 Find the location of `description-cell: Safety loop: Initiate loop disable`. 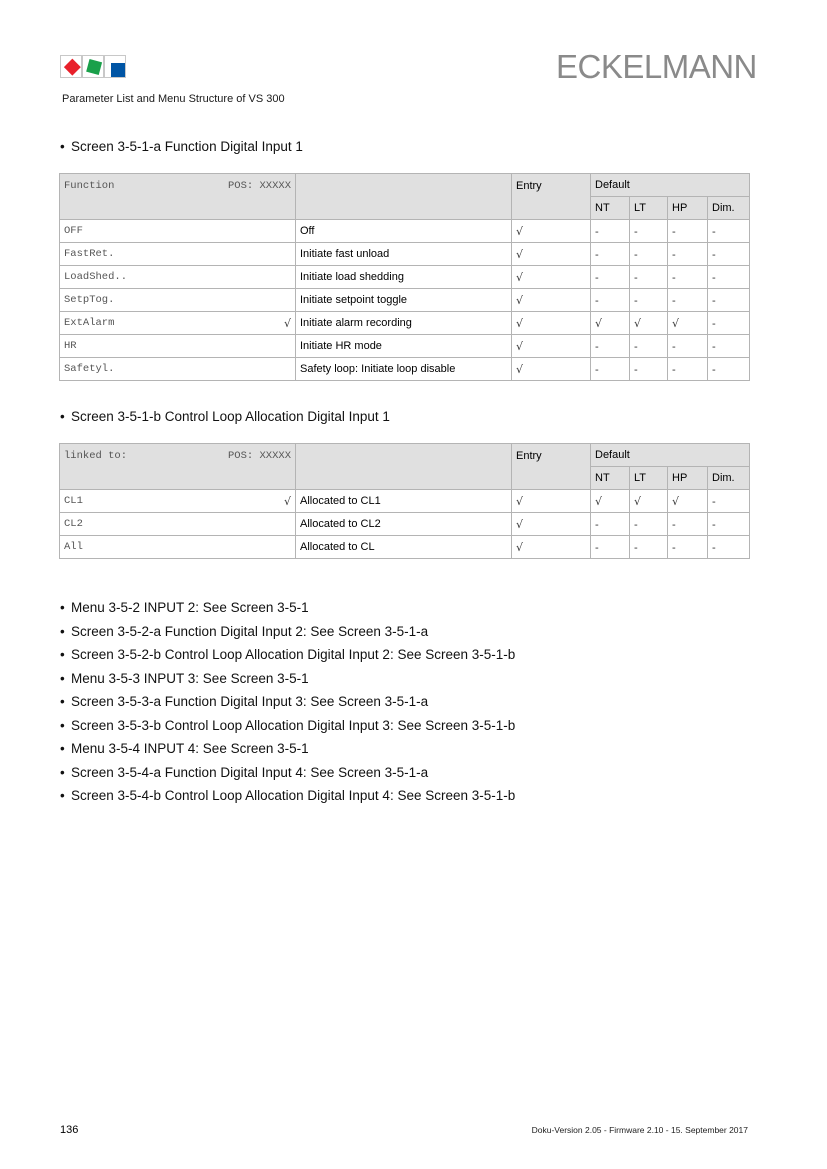

description-cell: Safety loop: Initiate loop disable is located at coordinates (403, 369).